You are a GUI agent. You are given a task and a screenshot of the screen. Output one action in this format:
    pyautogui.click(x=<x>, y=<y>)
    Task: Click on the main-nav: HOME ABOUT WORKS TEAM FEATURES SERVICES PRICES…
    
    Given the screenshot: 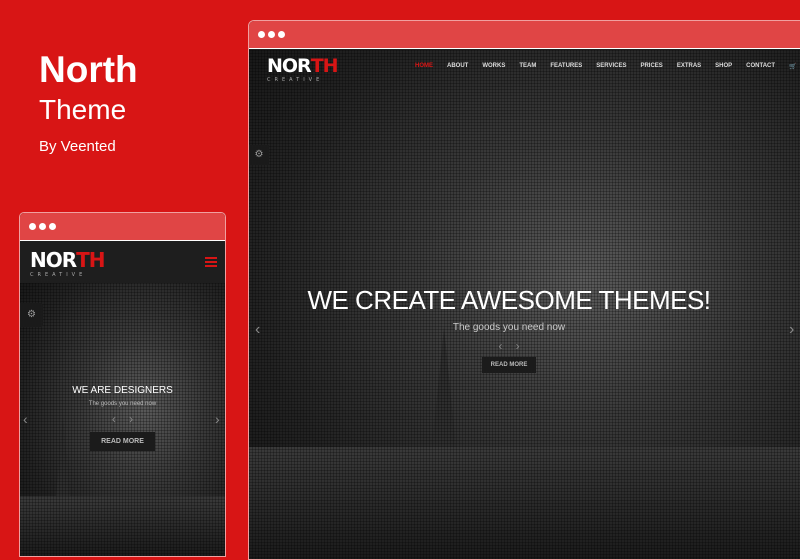 What is the action you would take?
    pyautogui.click(x=606, y=66)
    